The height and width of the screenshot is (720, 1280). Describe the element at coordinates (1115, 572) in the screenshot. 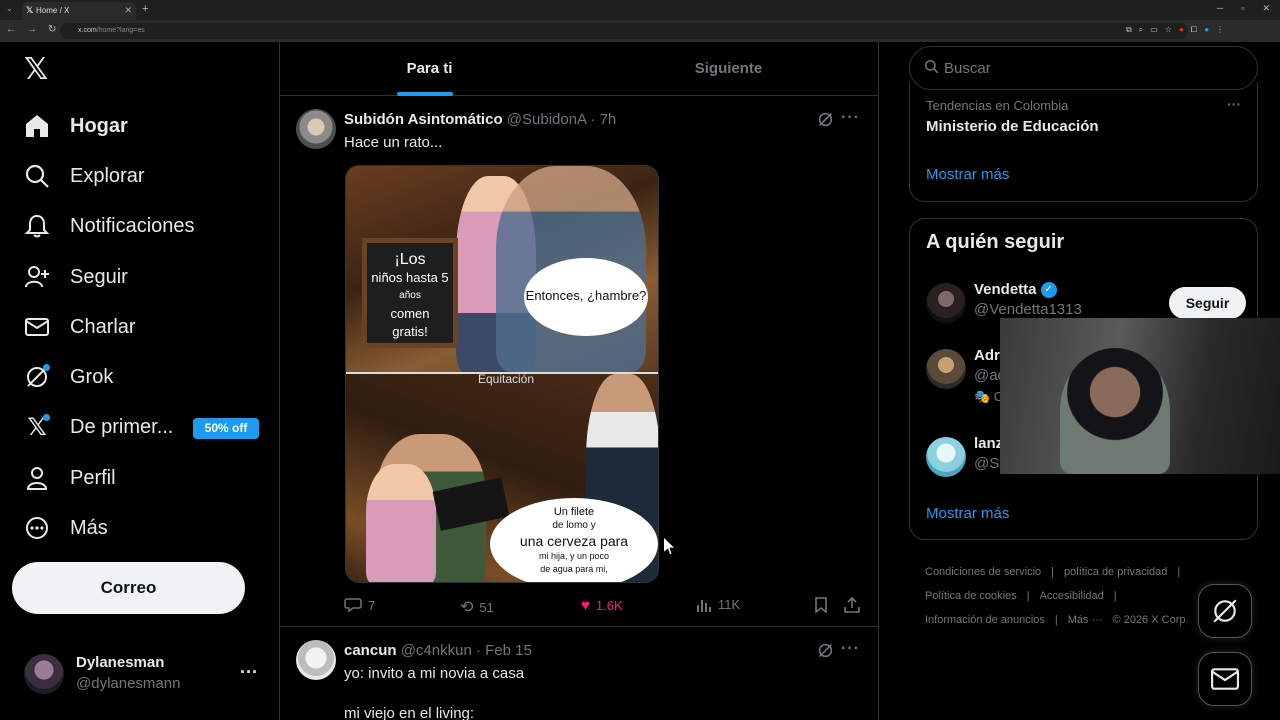

I see `footer-link: política de privacidad` at that location.